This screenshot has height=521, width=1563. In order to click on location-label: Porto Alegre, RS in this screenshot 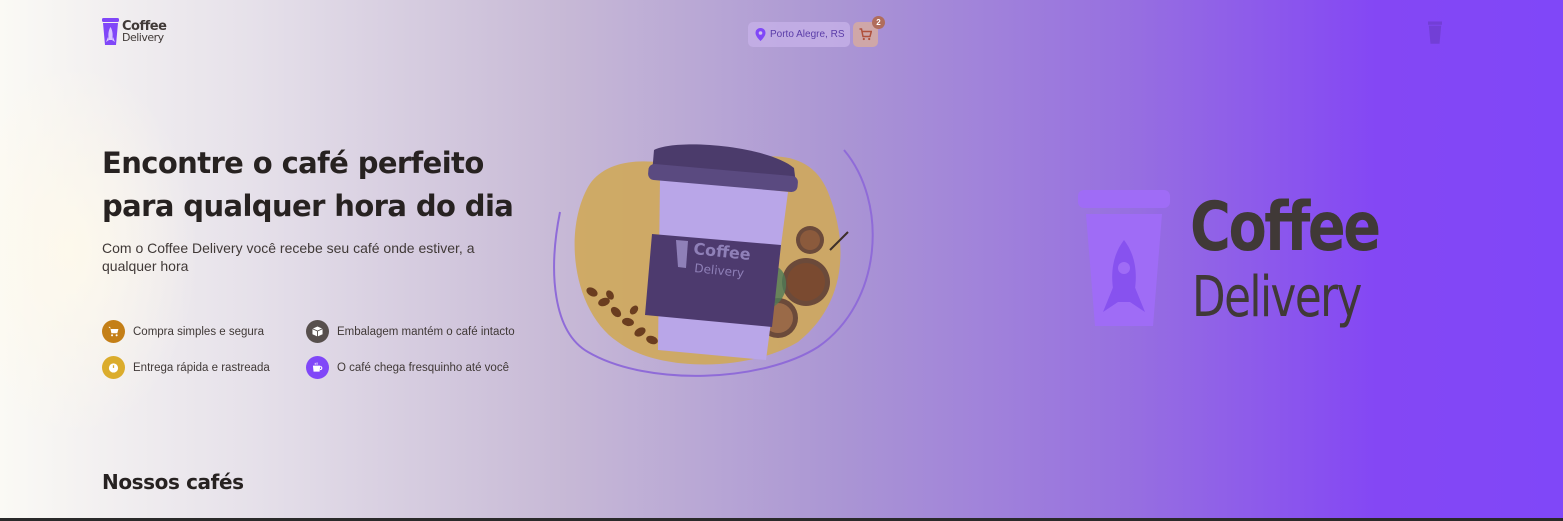, I will do `click(807, 34)`.